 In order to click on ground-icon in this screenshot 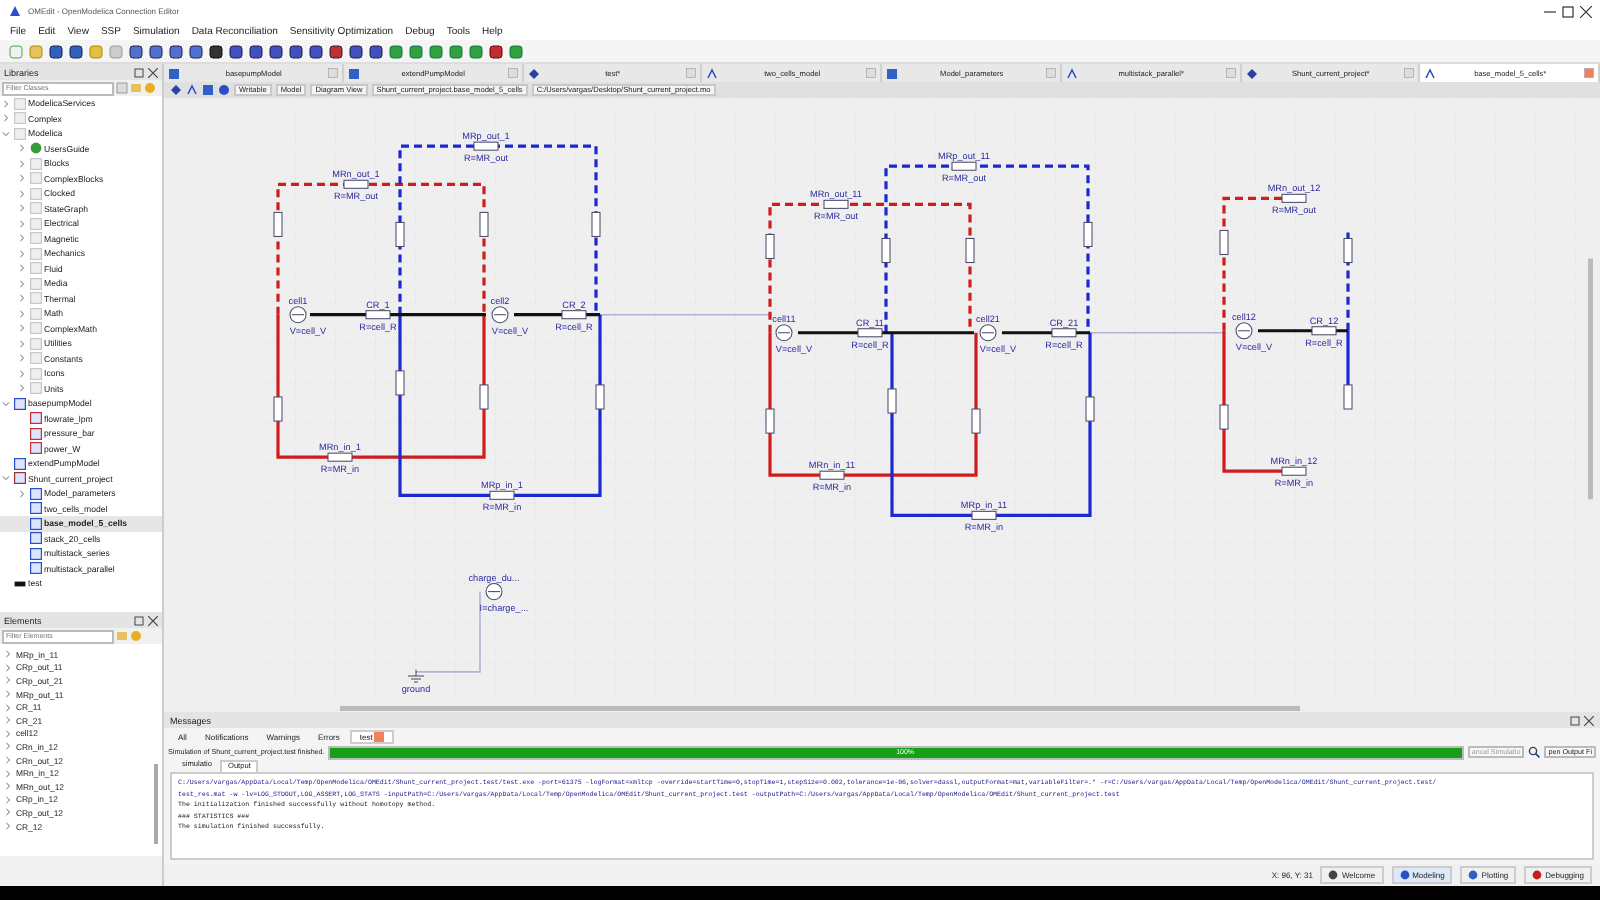, I will do `click(416, 676)`.